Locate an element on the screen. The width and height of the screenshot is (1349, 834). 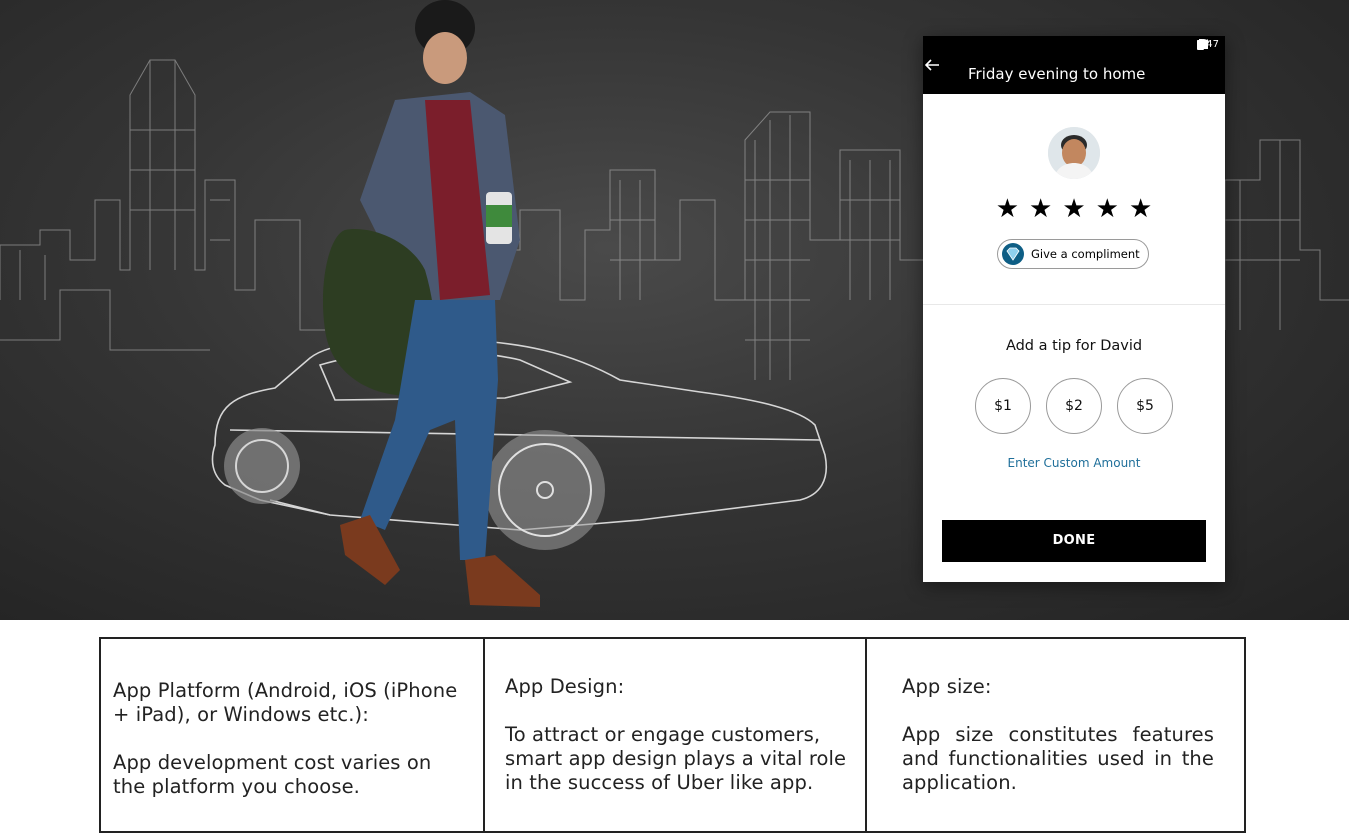
rating-stars: ★ ★ ★ ★ ★ is located at coordinates (1074, 209).